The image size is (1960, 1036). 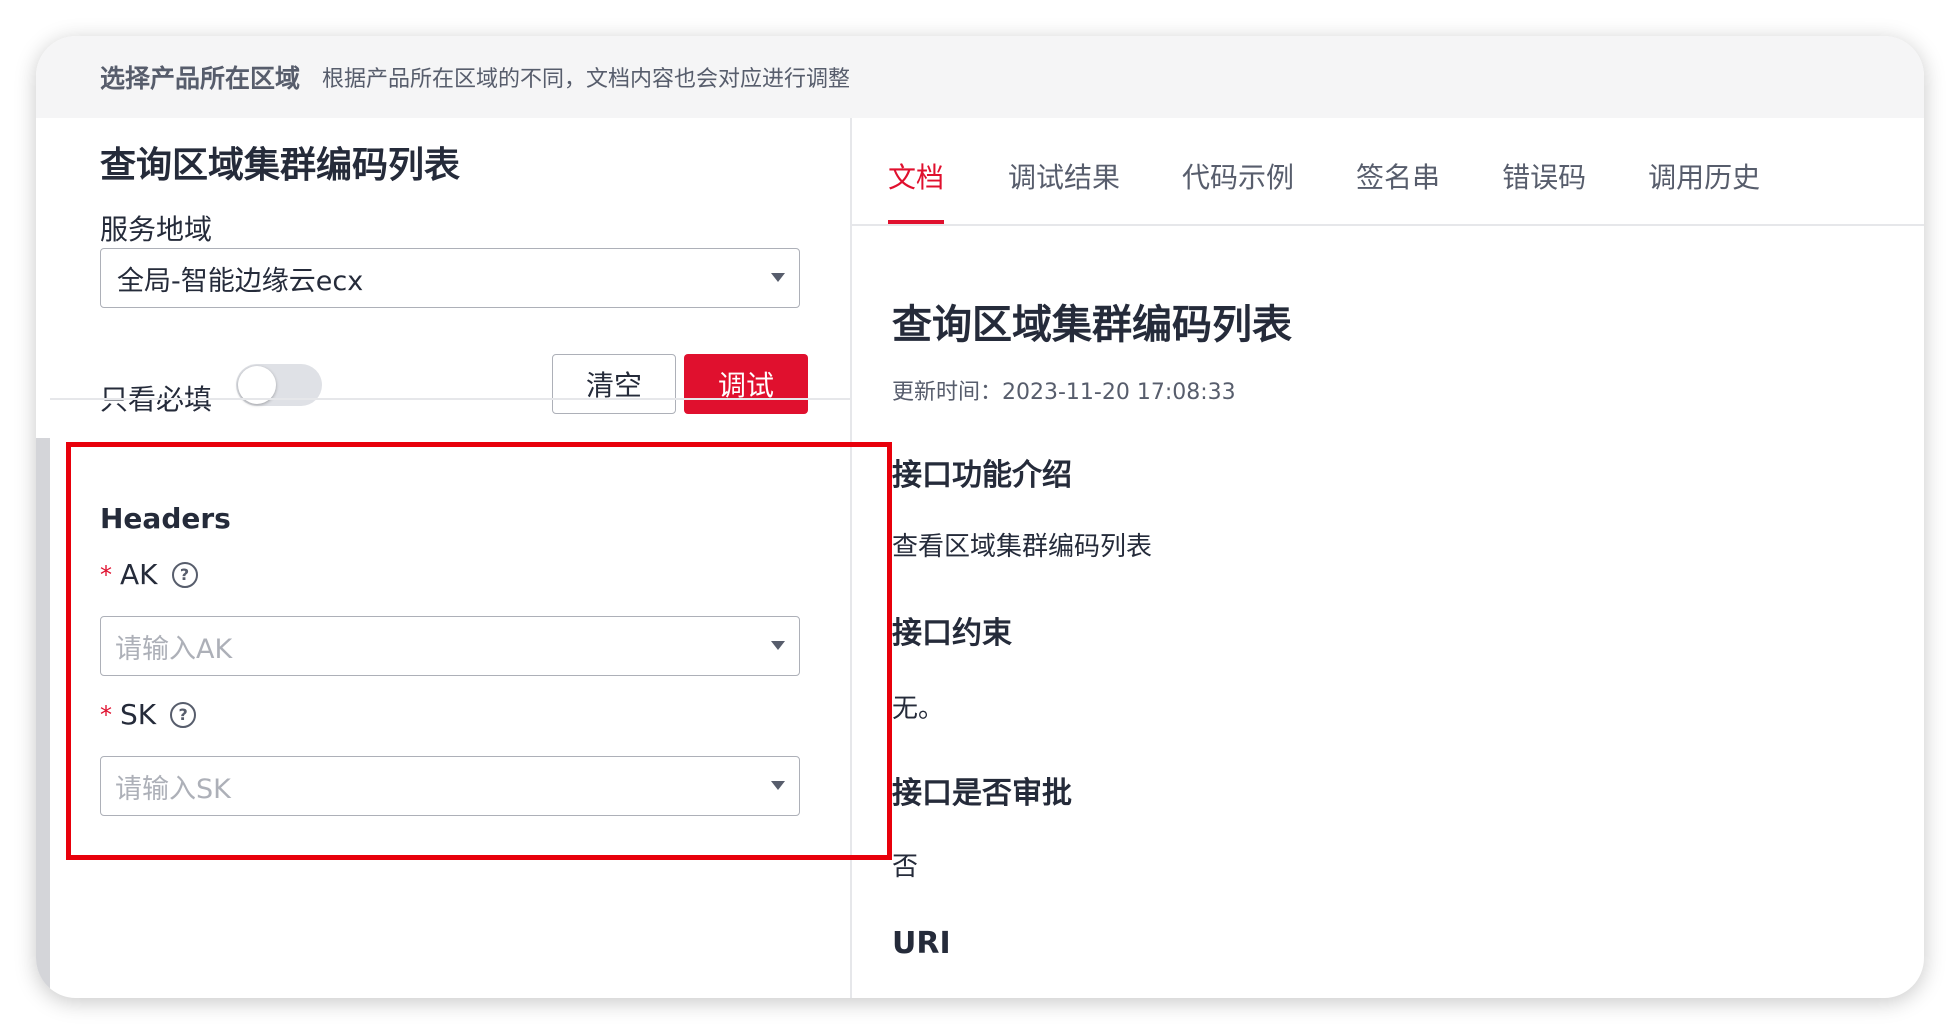 I want to click on tab-signature: 签名串, so click(x=1398, y=179).